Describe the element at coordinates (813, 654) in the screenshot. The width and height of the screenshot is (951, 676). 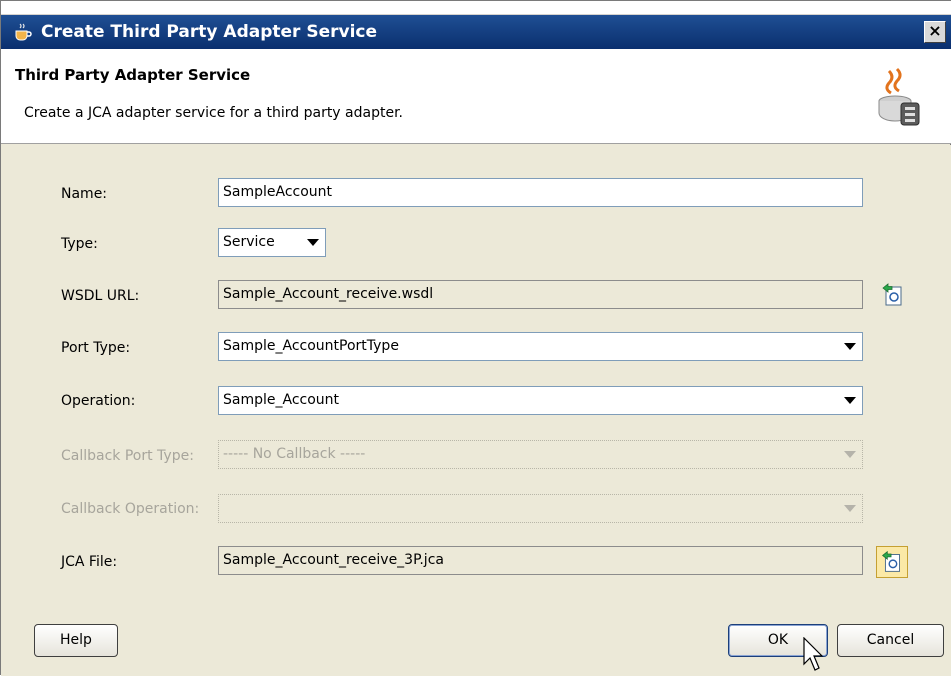
I see `mouse-pointer-icon` at that location.